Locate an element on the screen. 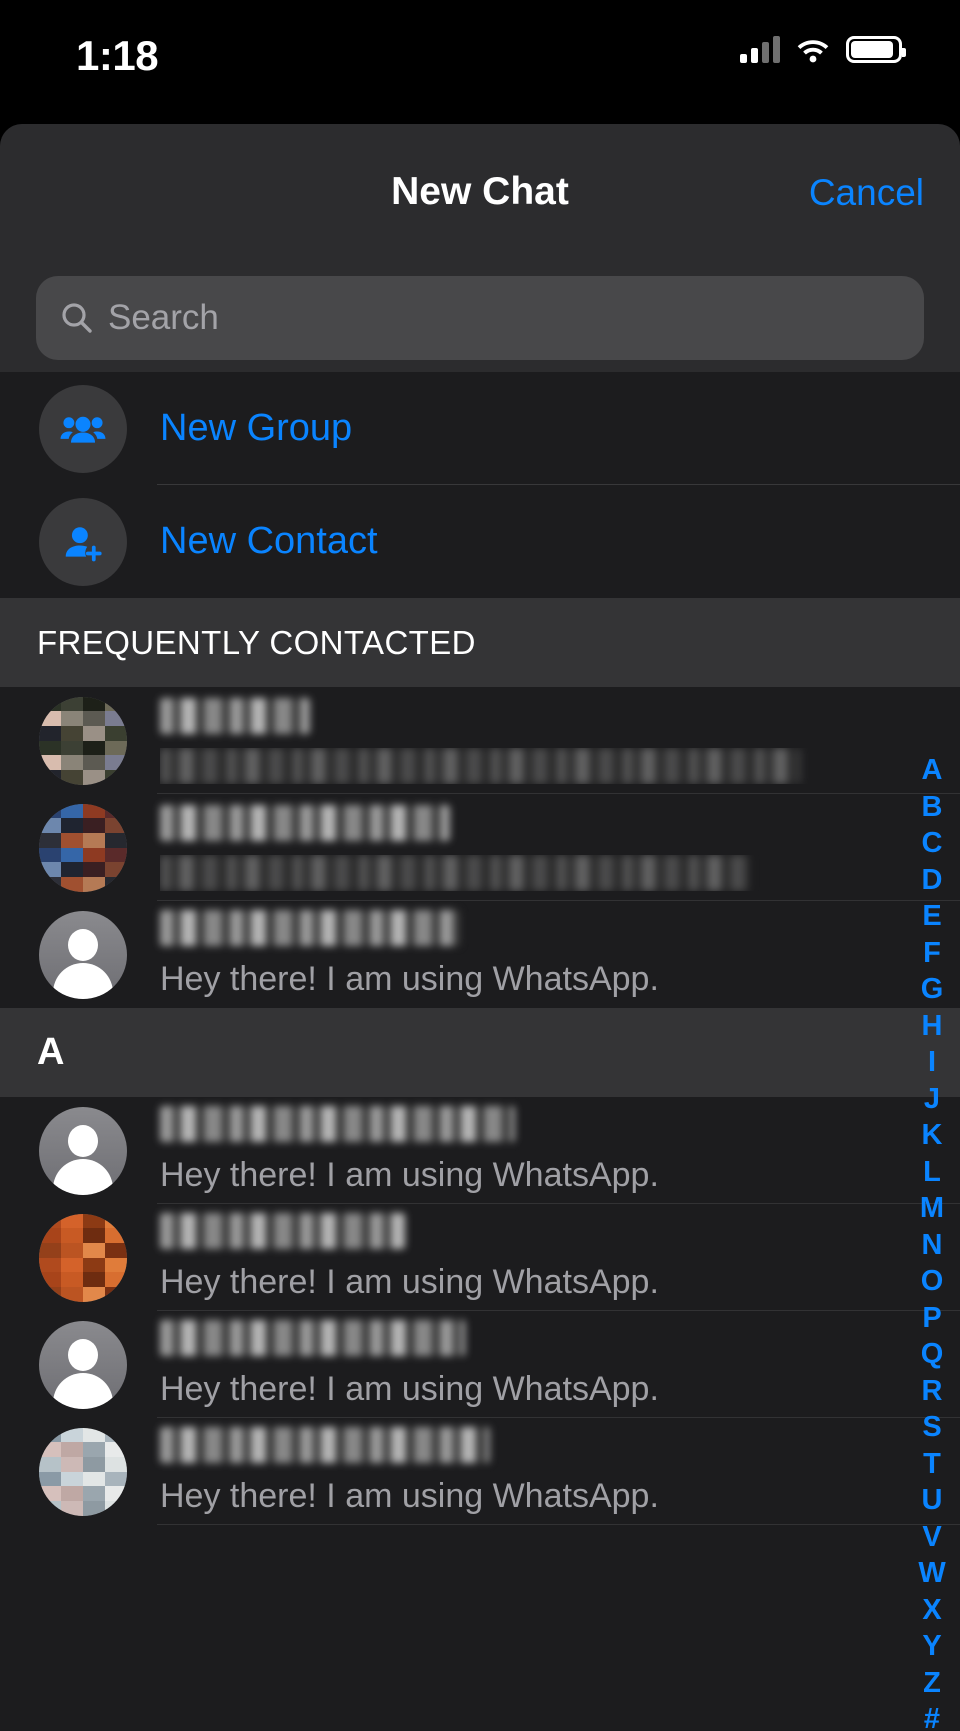 The width and height of the screenshot is (960, 1731). index-letter-z: Z is located at coordinates (932, 1683).